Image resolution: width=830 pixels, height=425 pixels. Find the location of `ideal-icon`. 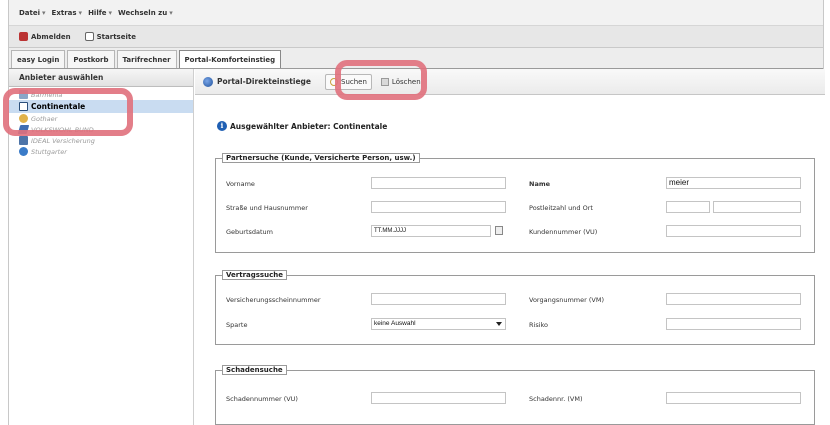

ideal-icon is located at coordinates (23, 140).